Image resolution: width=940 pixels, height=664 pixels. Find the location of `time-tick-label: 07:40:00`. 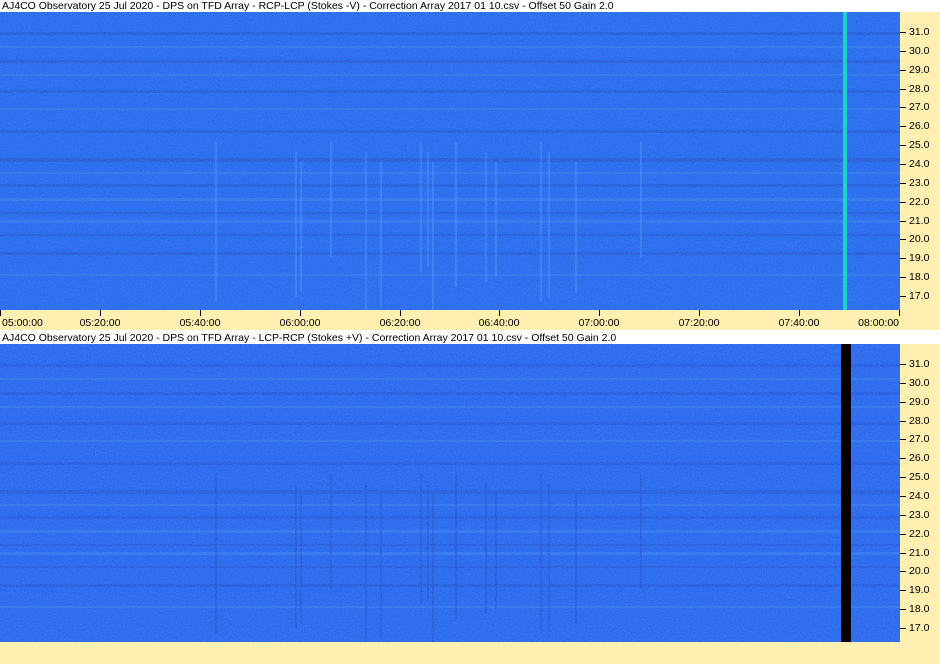

time-tick-label: 07:40:00 is located at coordinates (799, 323).